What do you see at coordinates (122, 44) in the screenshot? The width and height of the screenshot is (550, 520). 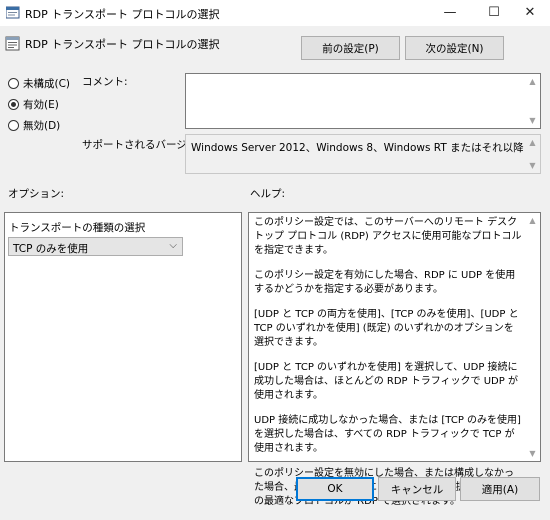 I see `setting-title: RDP トランスポート プロトコルの選択` at bounding box center [122, 44].